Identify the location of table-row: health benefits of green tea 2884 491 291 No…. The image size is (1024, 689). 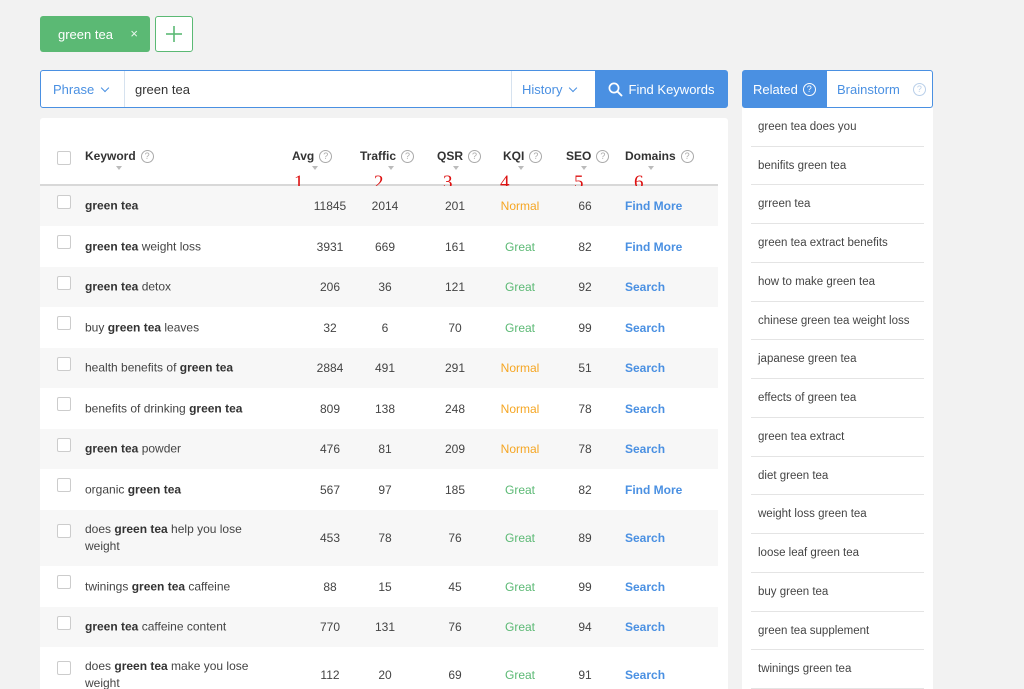
(379, 368).